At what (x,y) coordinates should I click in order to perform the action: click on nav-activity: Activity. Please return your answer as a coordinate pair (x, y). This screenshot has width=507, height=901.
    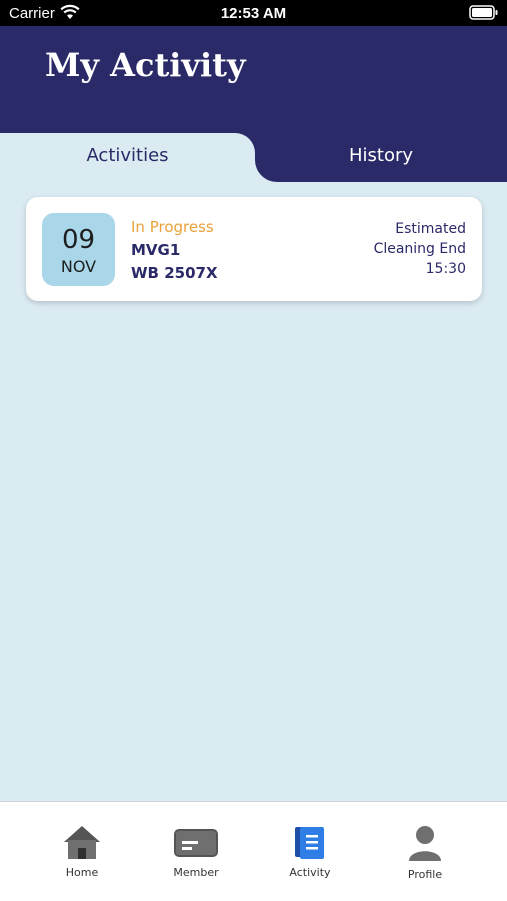
    Looking at the image, I should click on (310, 851).